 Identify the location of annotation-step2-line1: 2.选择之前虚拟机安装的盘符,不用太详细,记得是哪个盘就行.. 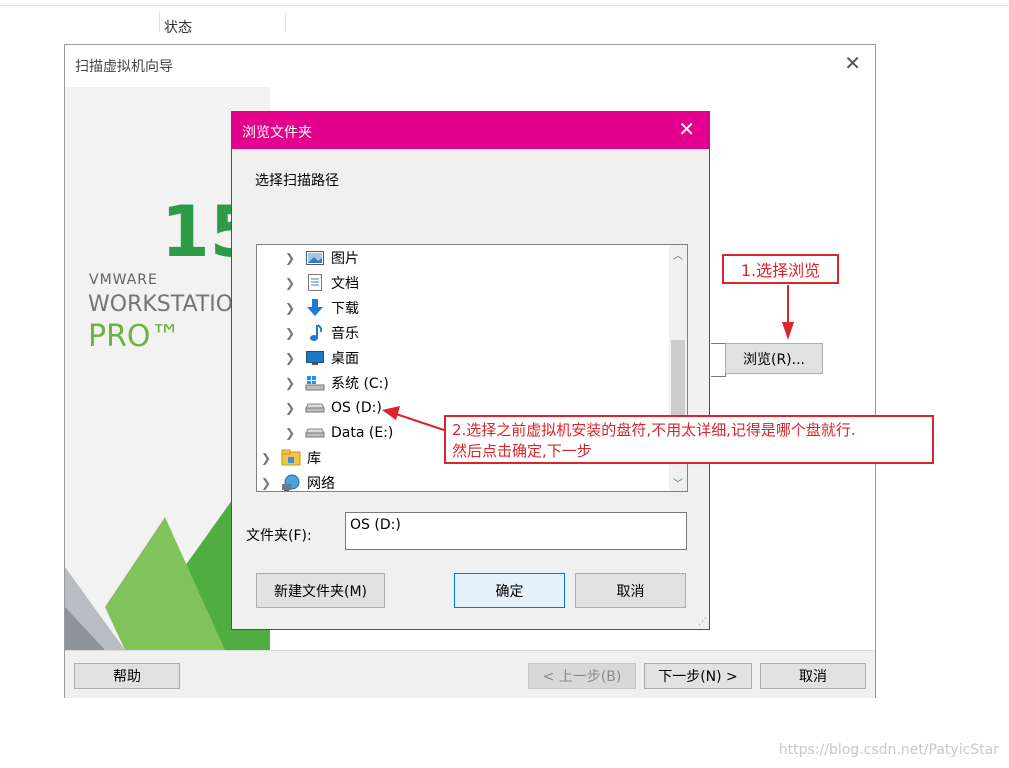
(654, 430).